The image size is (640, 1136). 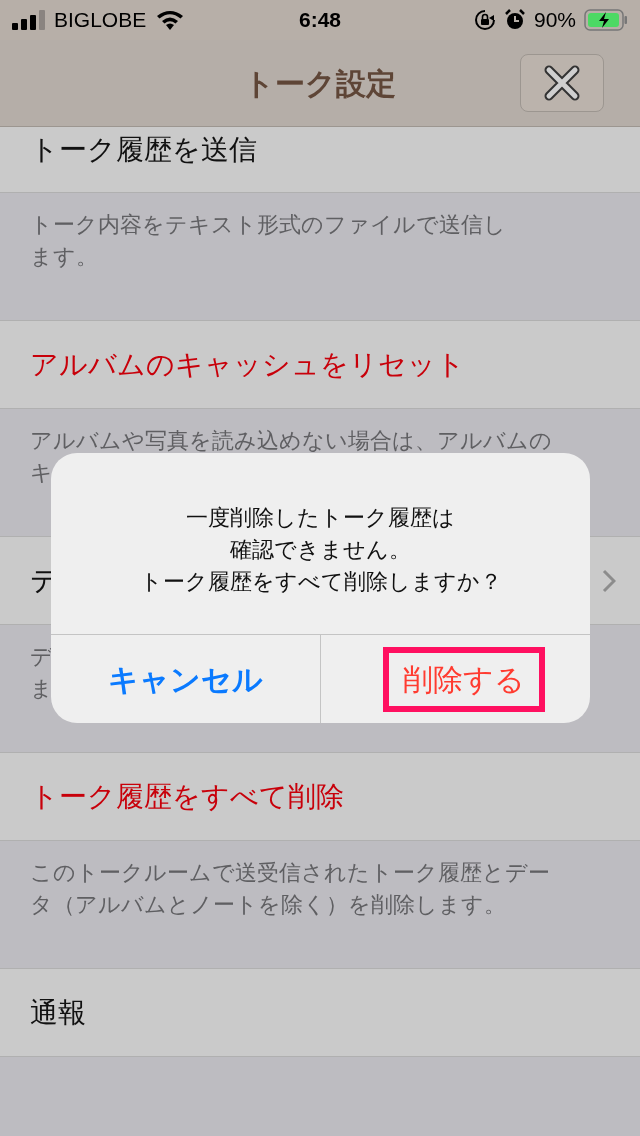 I want to click on alert-message-line: 確認できません。, so click(x=320, y=549).